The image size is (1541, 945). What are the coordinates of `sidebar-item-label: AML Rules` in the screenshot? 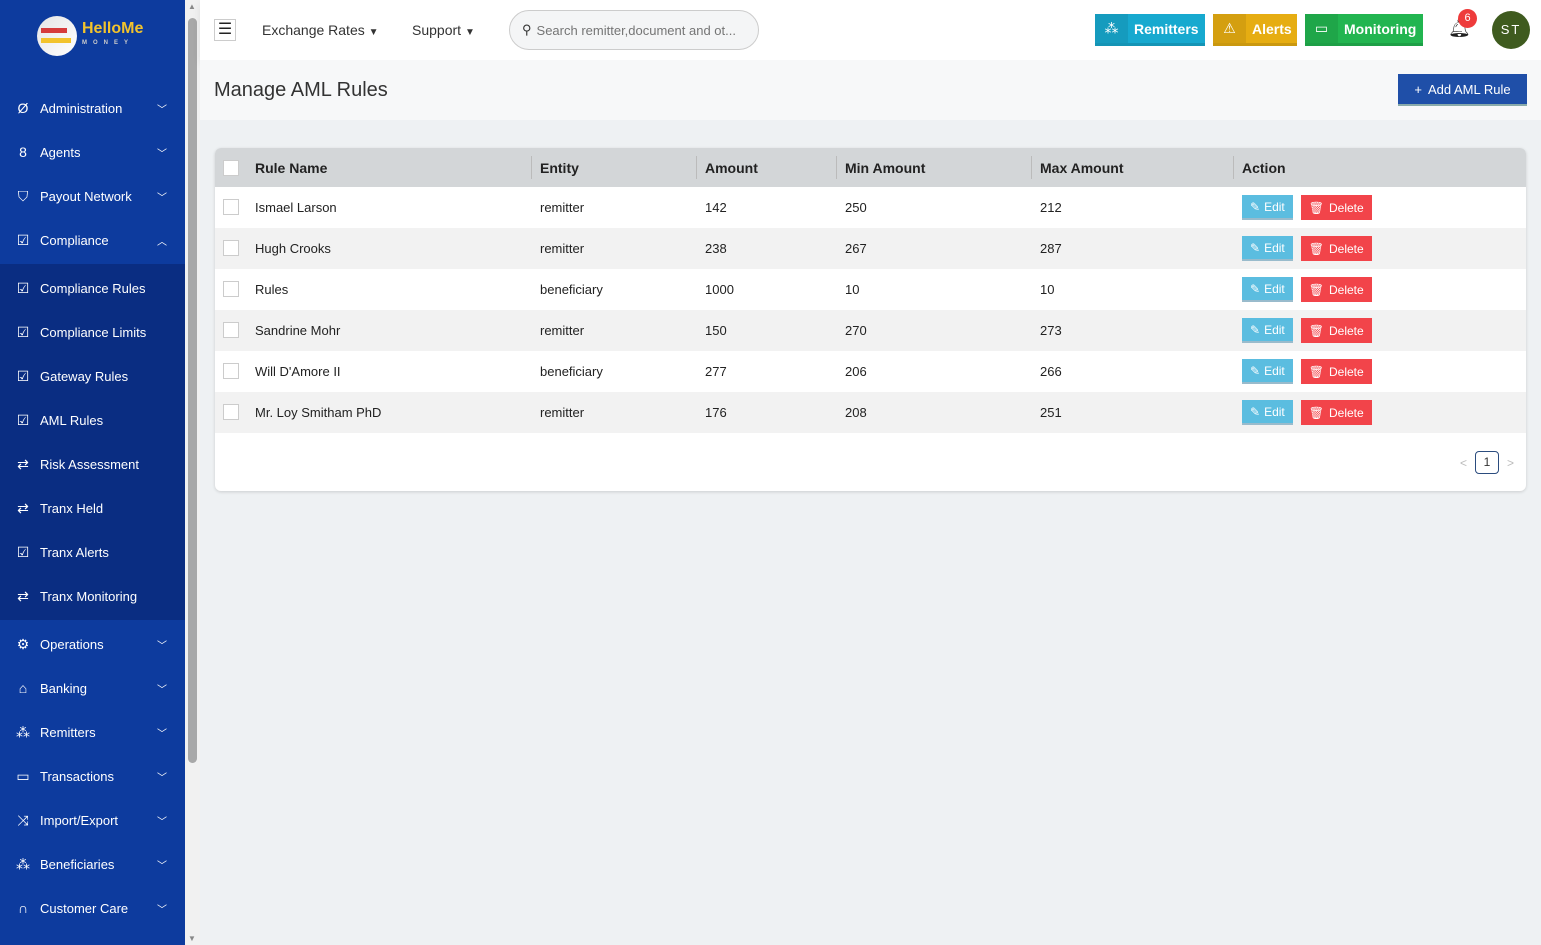 It's located at (72, 420).